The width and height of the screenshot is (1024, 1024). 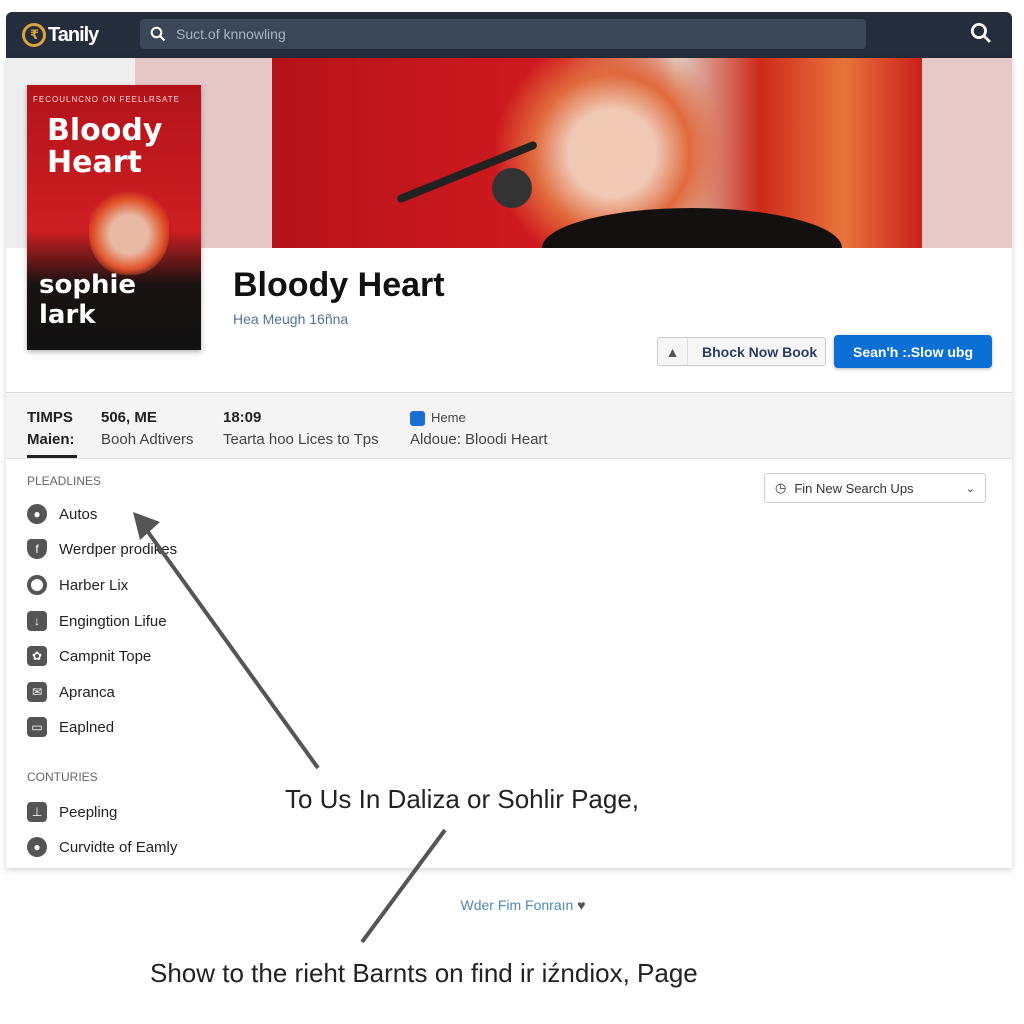 I want to click on annotation-arrows, so click(x=290, y=728).